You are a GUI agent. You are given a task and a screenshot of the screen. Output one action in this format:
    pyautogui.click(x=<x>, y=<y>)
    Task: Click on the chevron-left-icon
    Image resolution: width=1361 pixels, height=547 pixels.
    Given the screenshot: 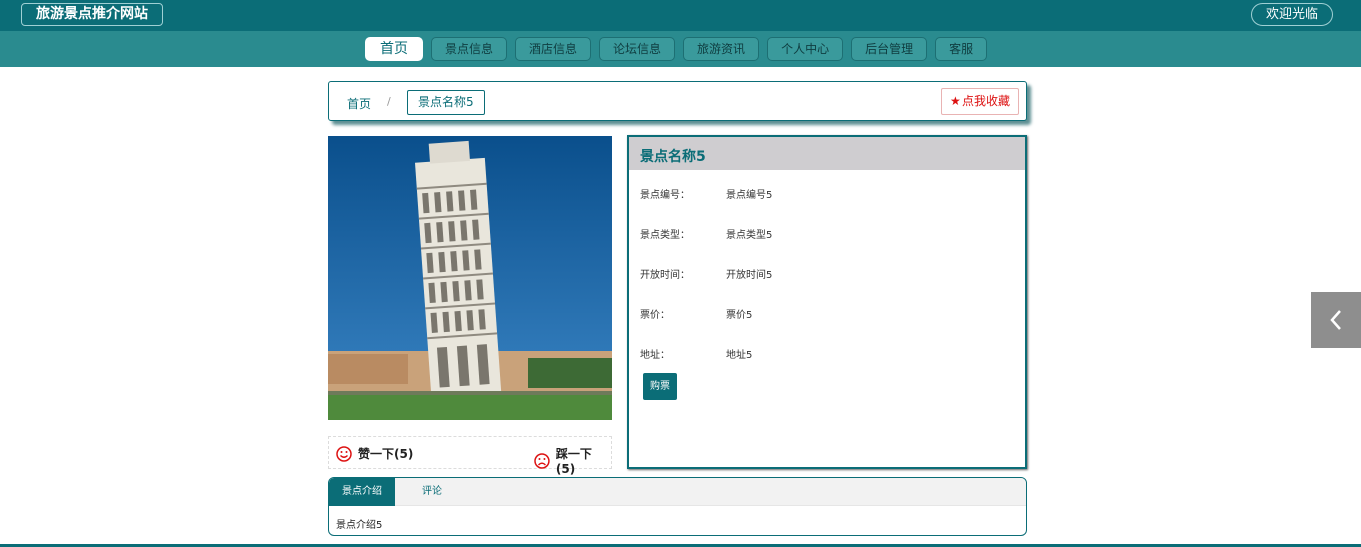 What is the action you would take?
    pyautogui.click(x=1335, y=320)
    